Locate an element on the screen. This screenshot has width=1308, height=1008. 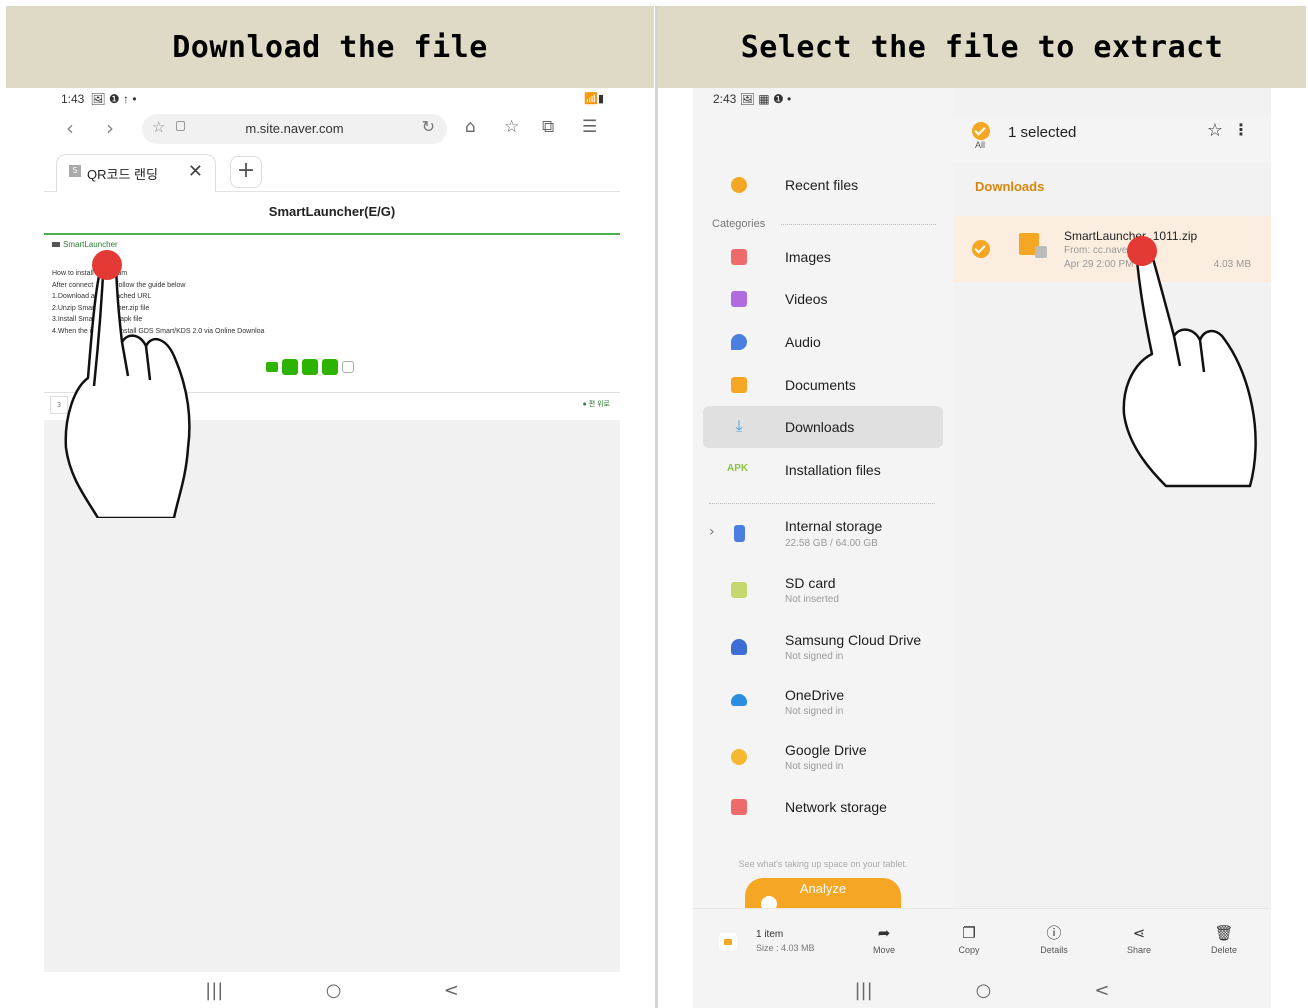
bookmarks-icon: ☆ is located at coordinates (511, 127).